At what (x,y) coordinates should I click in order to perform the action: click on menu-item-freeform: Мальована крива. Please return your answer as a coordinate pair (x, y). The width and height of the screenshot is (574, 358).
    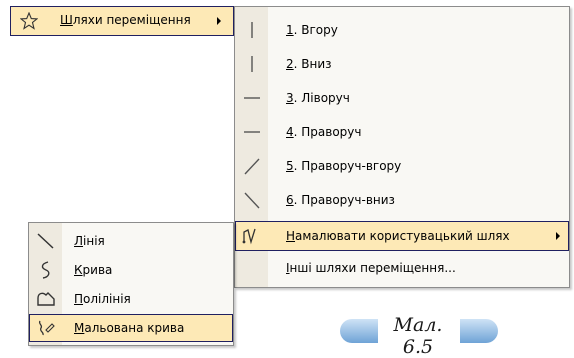
    Looking at the image, I should click on (131, 328).